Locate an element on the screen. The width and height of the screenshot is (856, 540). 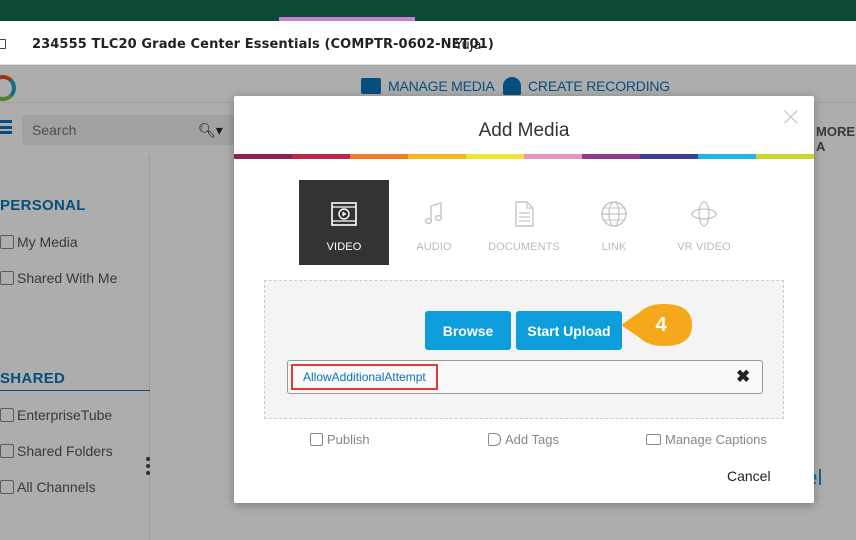
manage-captions-action: Manage Captions is located at coordinates (706, 439).